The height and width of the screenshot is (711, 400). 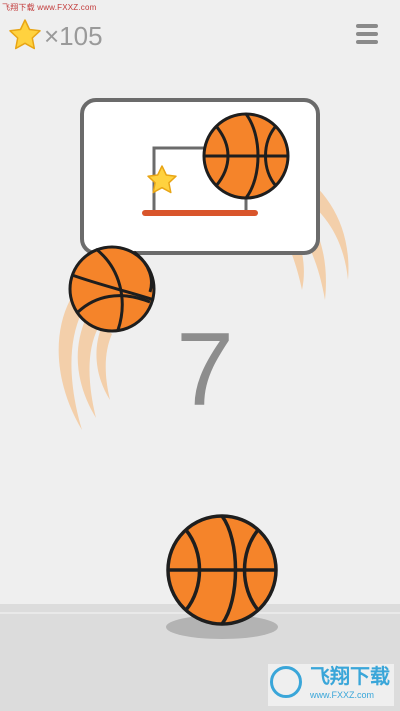 What do you see at coordinates (222, 570) in the screenshot?
I see `basketball-player` at bounding box center [222, 570].